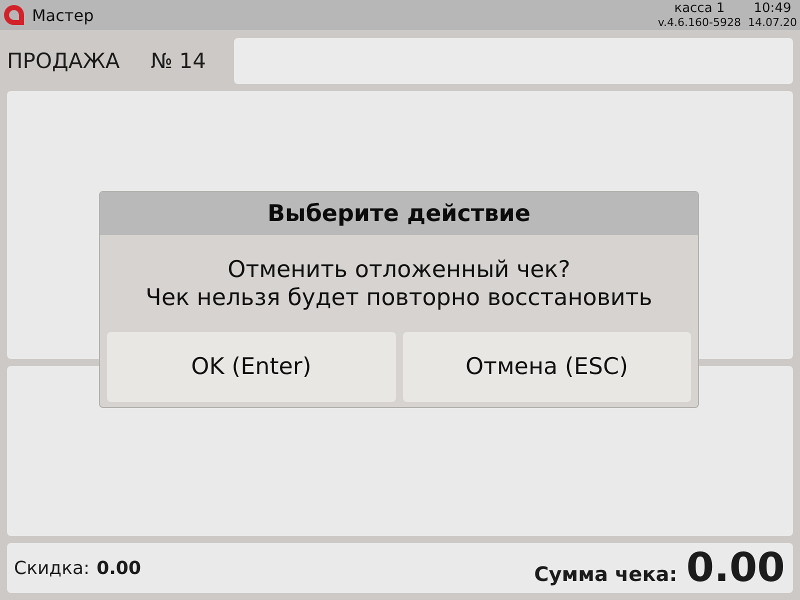  I want to click on total-label: Сумма чека:, so click(606, 574).